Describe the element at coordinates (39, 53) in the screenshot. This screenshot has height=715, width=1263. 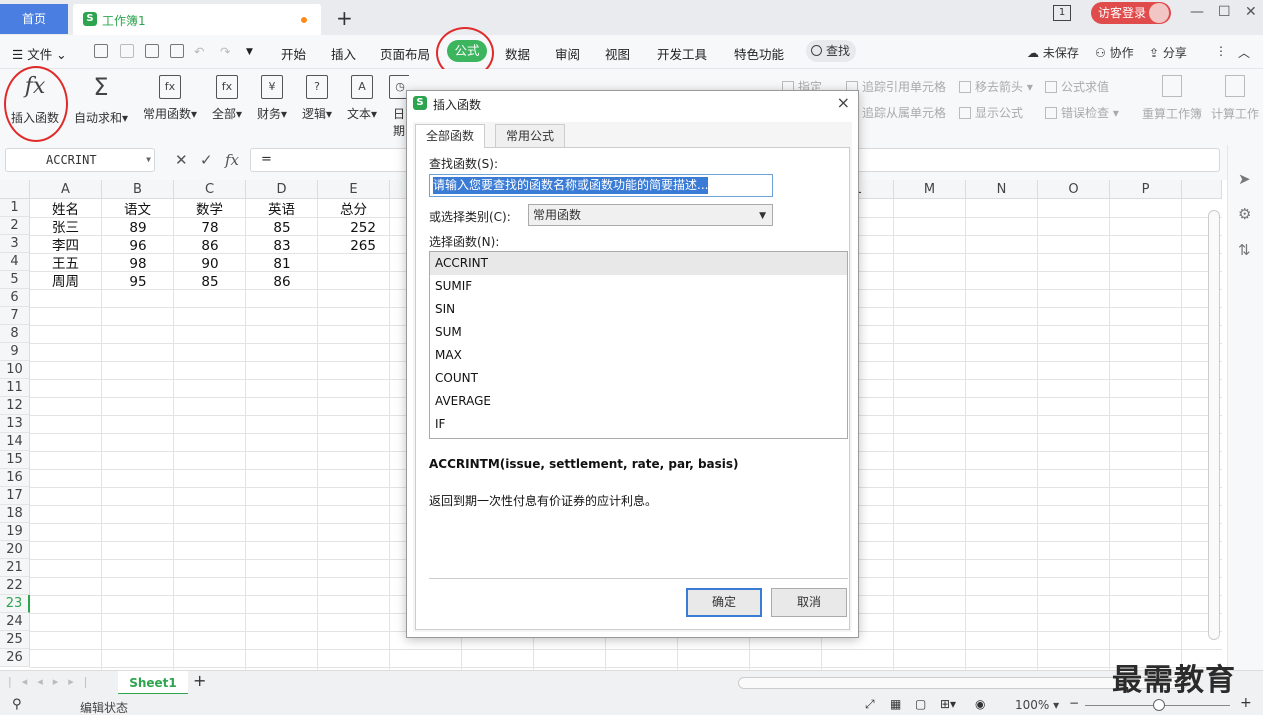
I see `file-menu: ☰ 文件 ⌄` at that location.